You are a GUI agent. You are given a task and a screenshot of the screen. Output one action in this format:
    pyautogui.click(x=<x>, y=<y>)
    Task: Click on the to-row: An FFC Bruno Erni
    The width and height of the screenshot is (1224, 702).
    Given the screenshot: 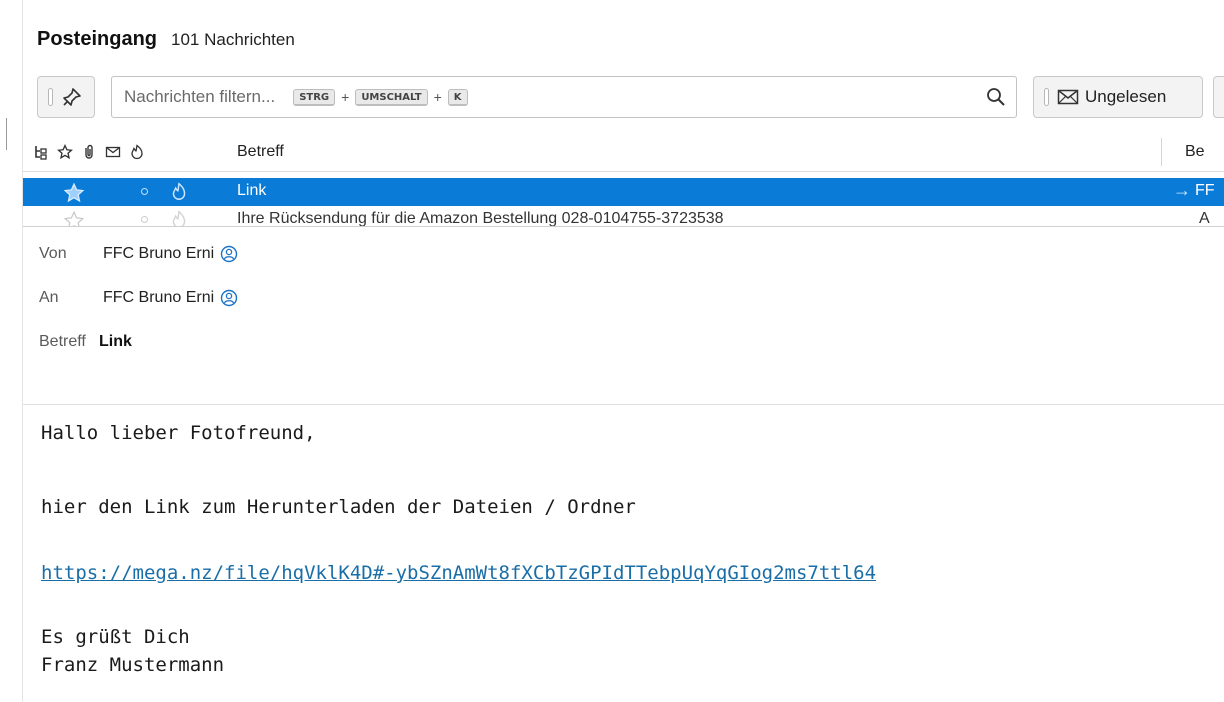 What is the action you would take?
    pyautogui.click(x=138, y=298)
    